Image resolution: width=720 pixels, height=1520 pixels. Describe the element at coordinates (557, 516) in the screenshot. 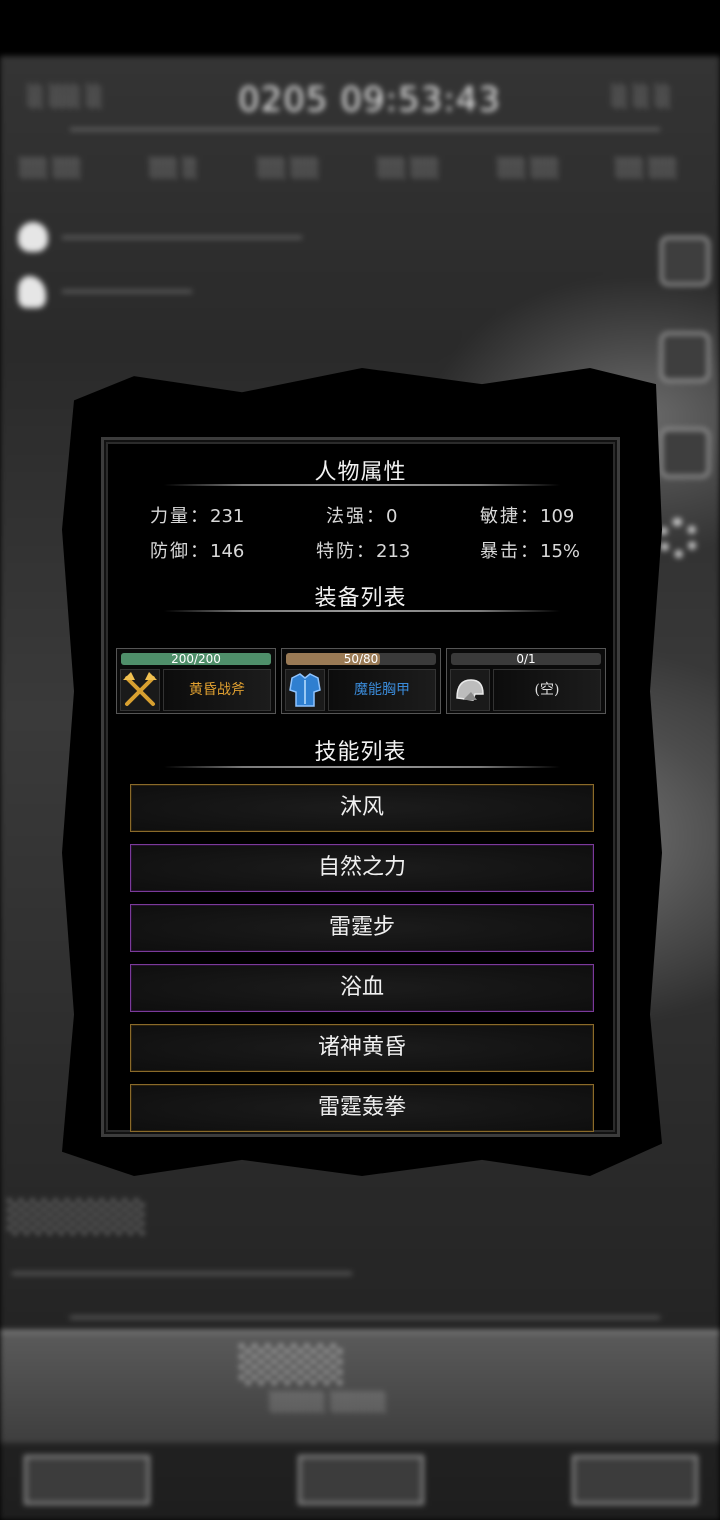

I see `attr-value: 109` at that location.